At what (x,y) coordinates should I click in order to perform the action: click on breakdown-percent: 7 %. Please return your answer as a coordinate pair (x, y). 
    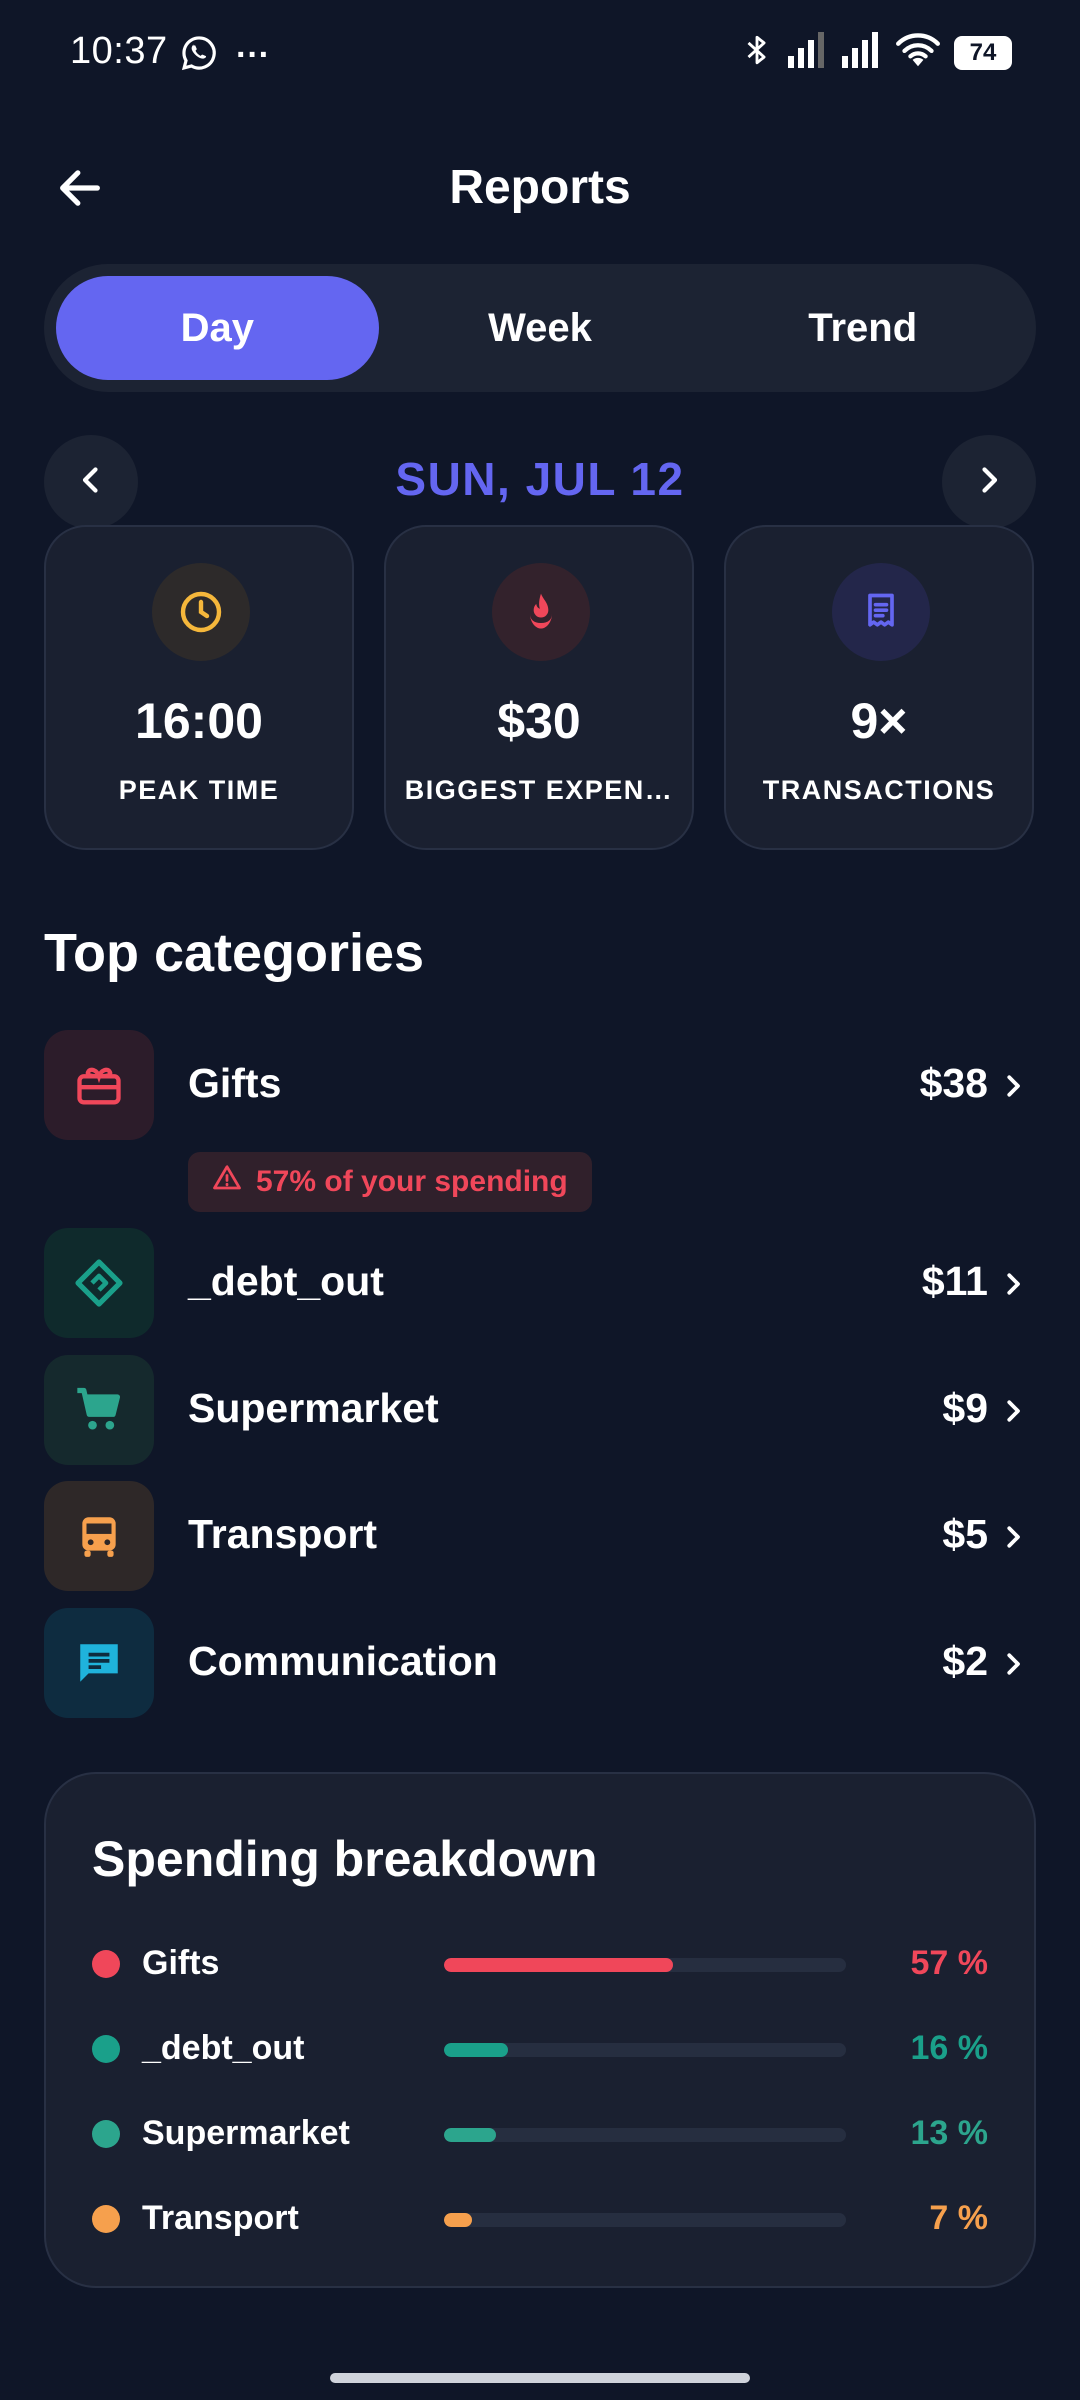
    Looking at the image, I should click on (958, 2218).